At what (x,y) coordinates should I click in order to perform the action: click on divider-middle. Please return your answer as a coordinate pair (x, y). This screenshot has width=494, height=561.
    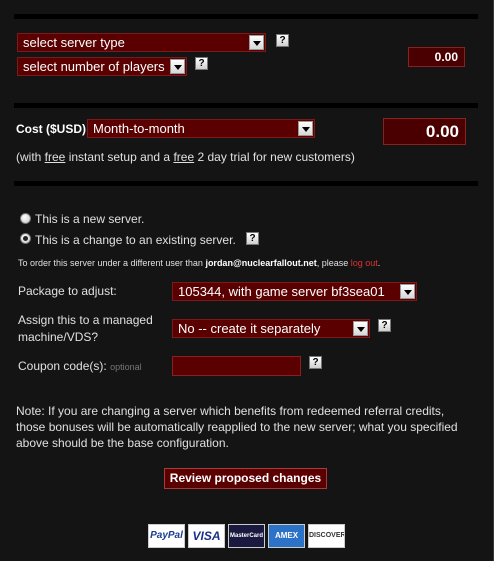
    Looking at the image, I should click on (246, 105).